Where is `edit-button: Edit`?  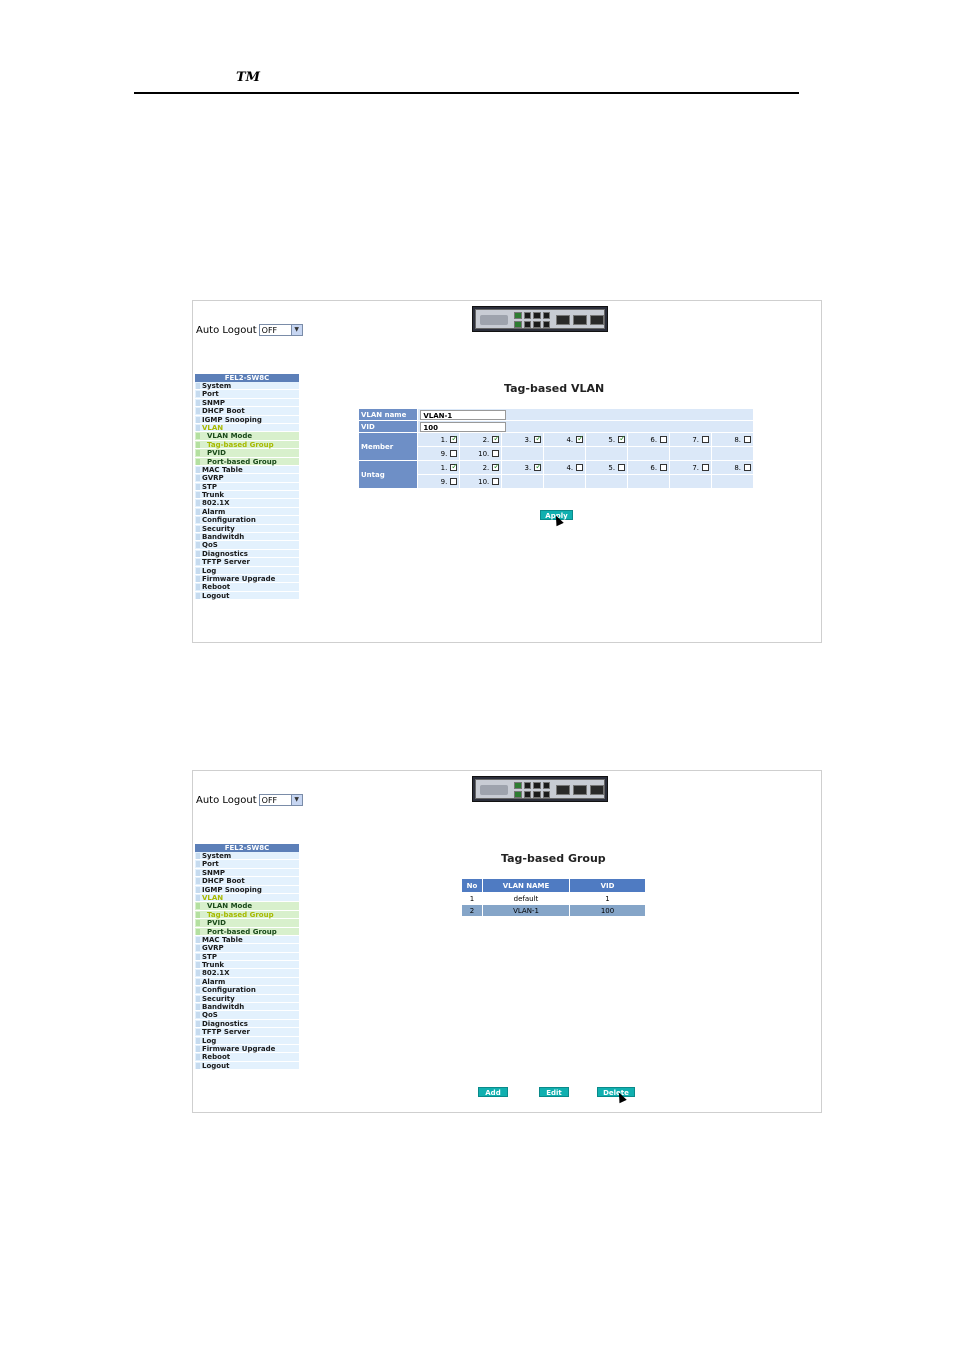 edit-button: Edit is located at coordinates (554, 1092).